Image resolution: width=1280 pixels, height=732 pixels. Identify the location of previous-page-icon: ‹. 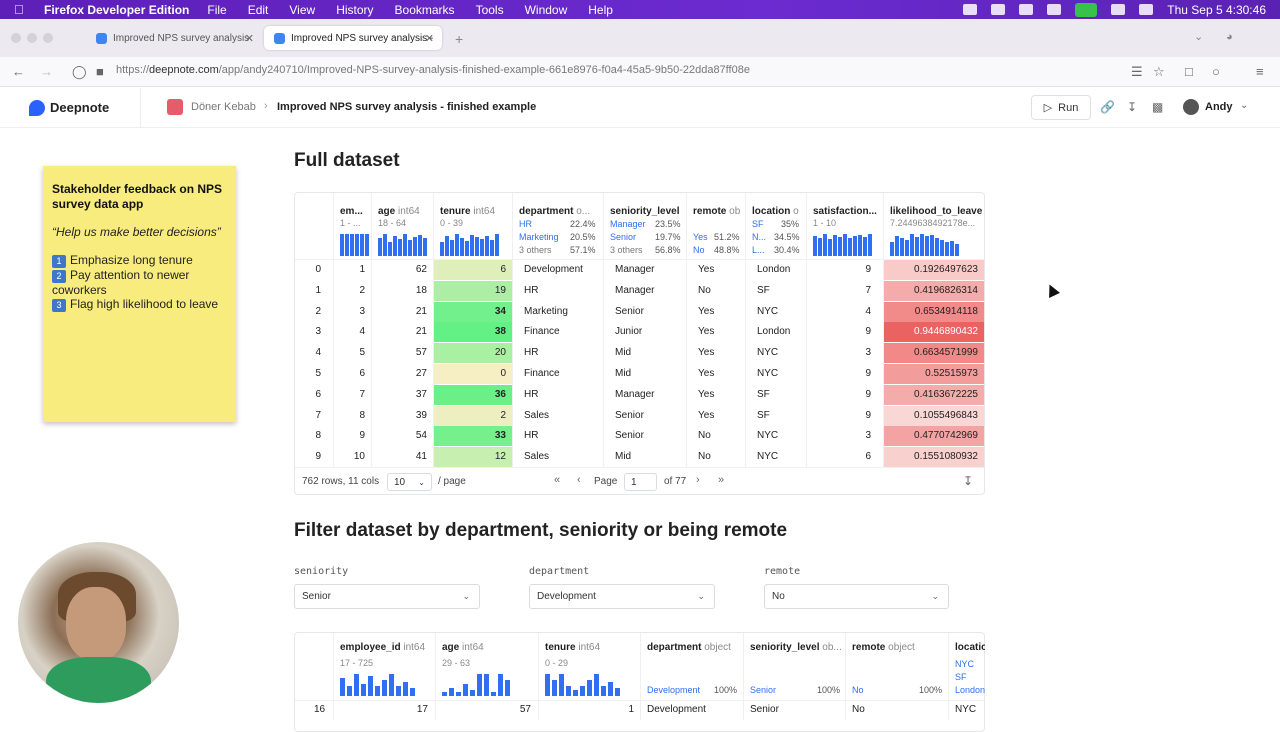
(579, 480).